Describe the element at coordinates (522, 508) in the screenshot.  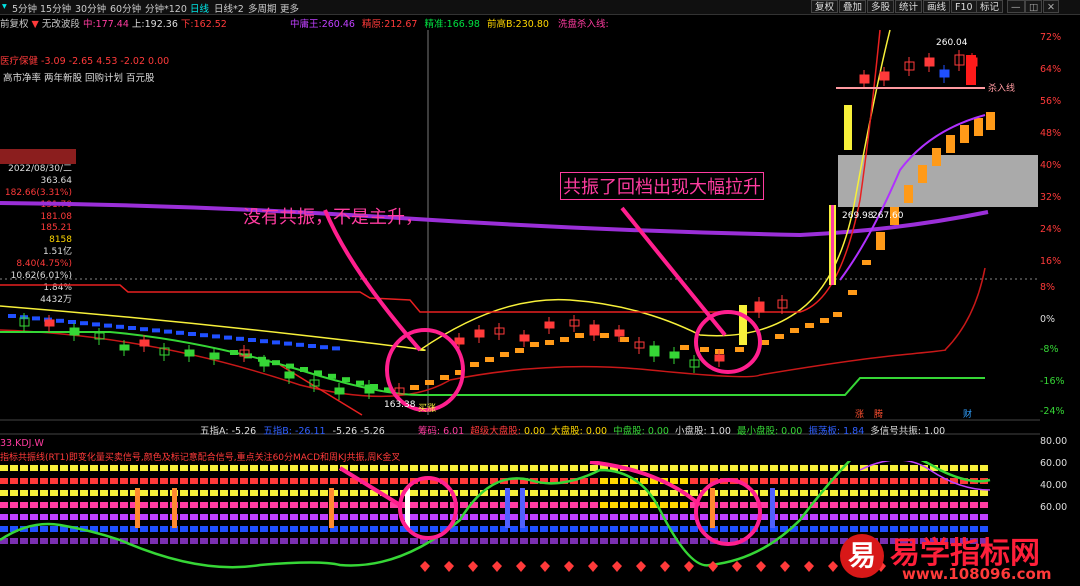
I see `signal-column` at that location.